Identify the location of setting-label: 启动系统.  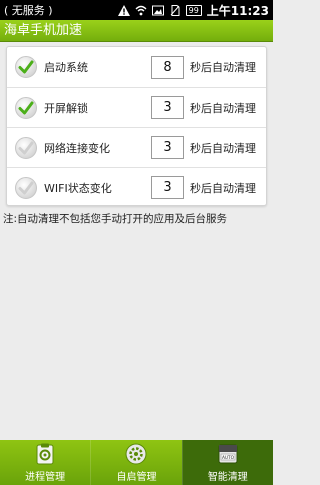
(66, 67).